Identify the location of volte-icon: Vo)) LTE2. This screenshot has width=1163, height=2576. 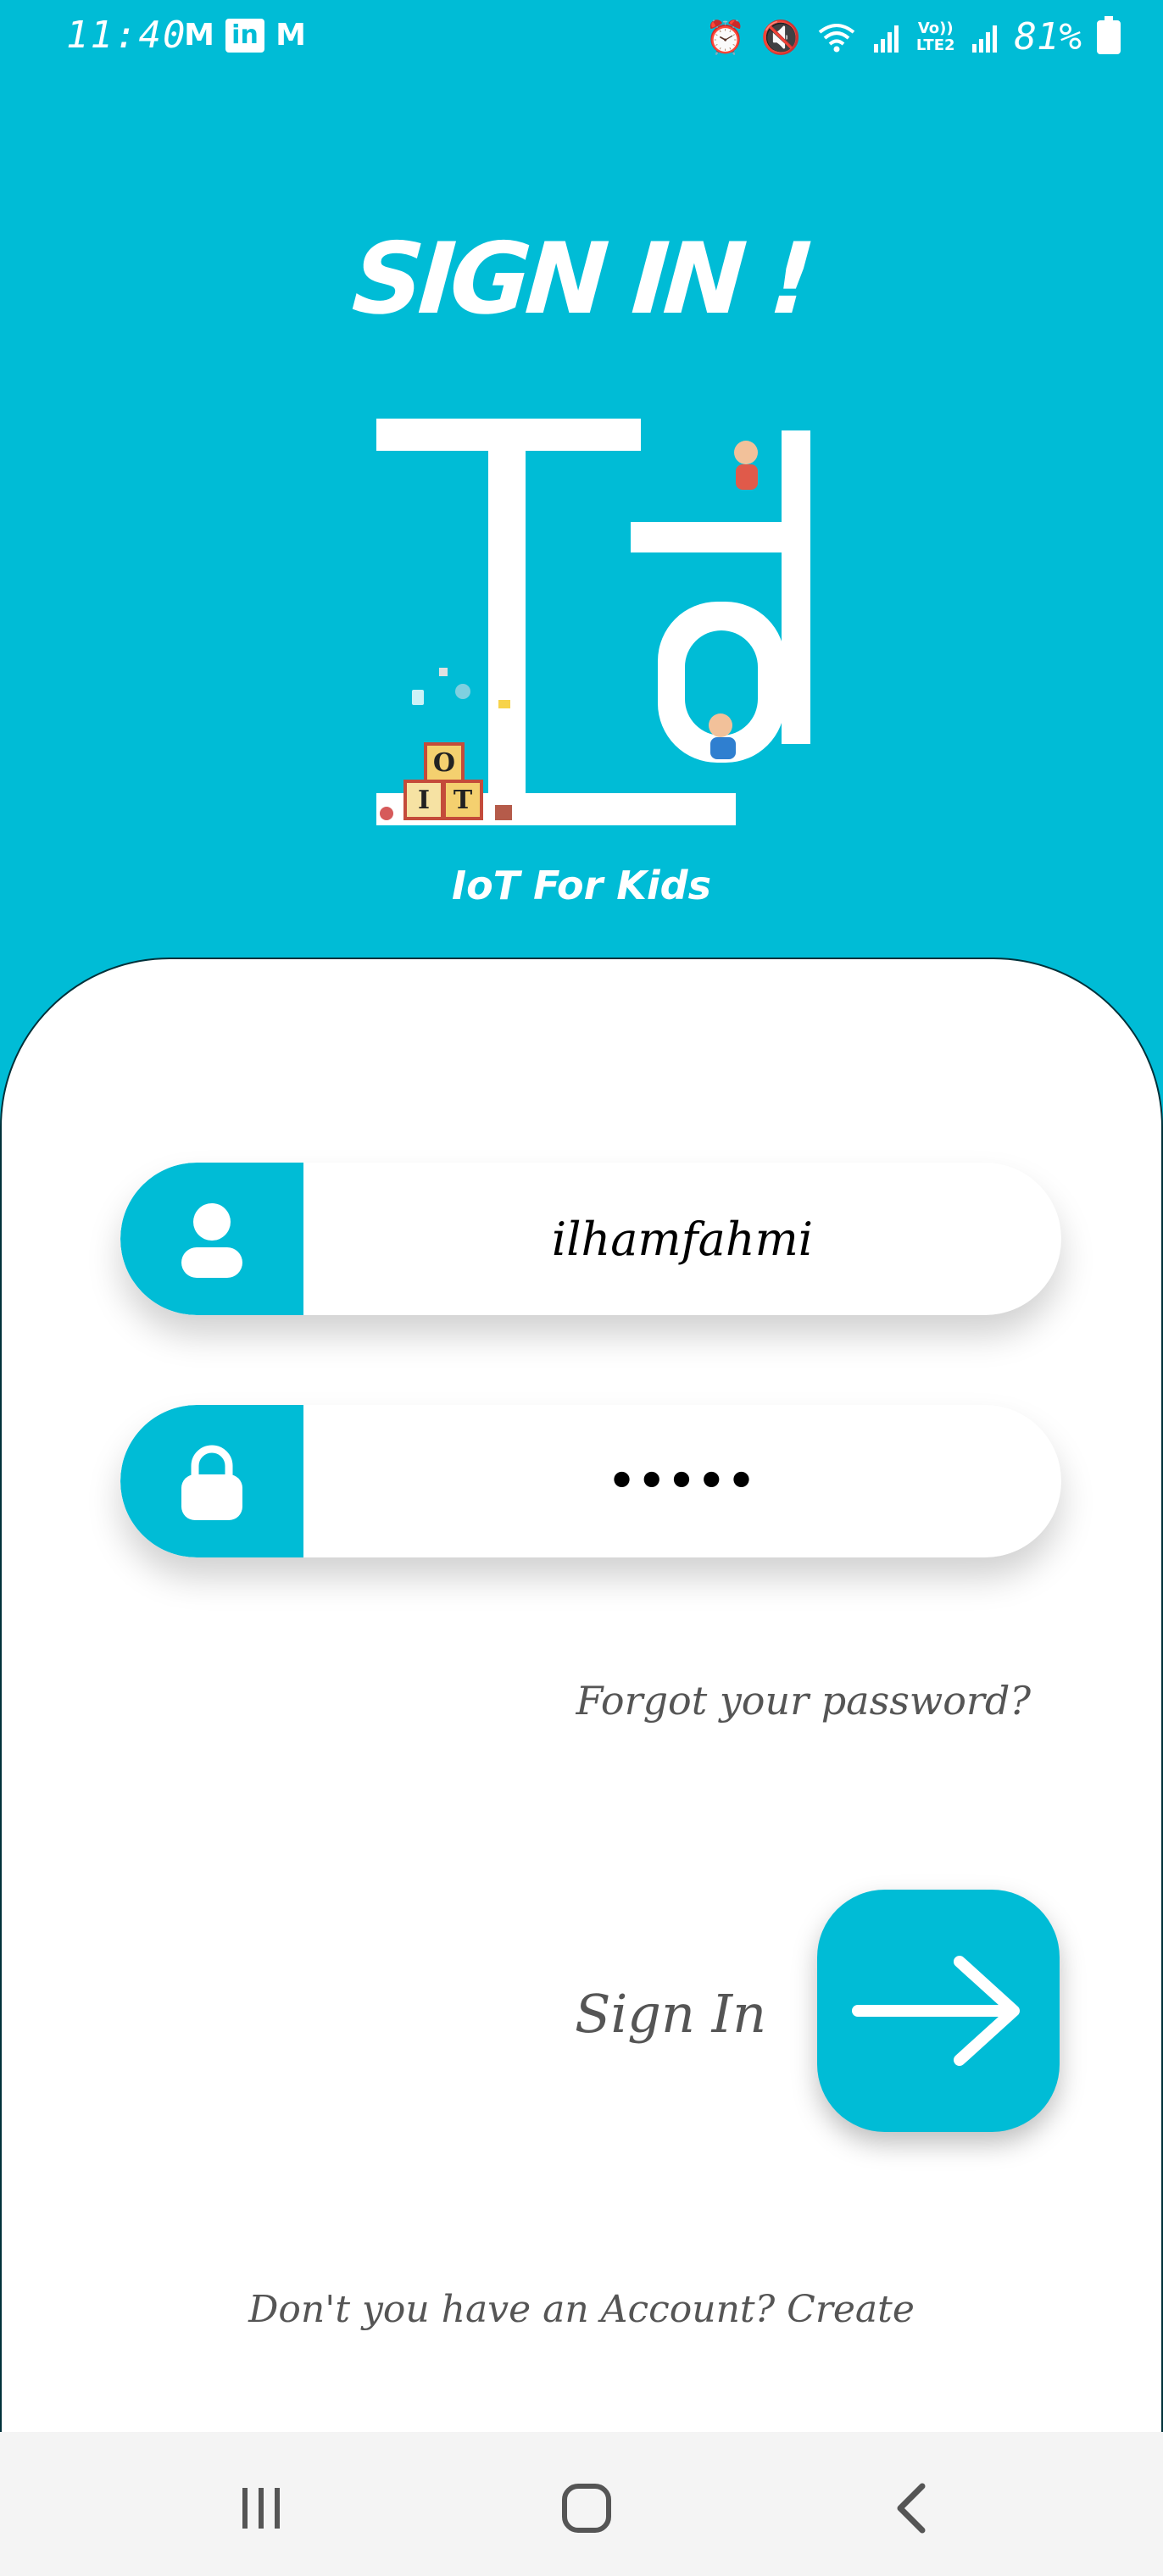
(935, 36).